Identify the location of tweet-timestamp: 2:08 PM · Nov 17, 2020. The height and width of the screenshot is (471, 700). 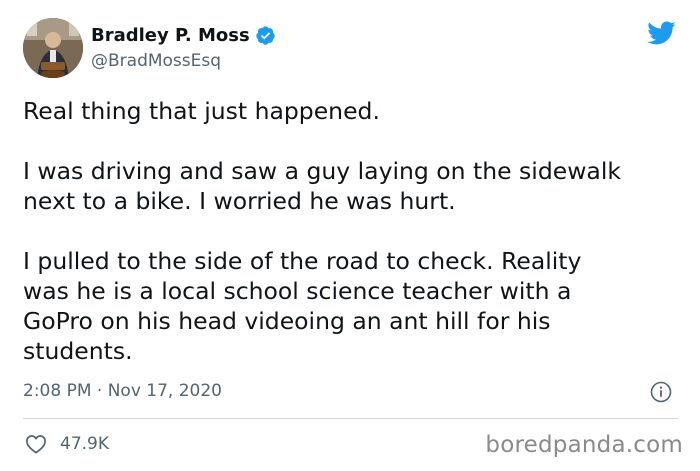
(122, 391).